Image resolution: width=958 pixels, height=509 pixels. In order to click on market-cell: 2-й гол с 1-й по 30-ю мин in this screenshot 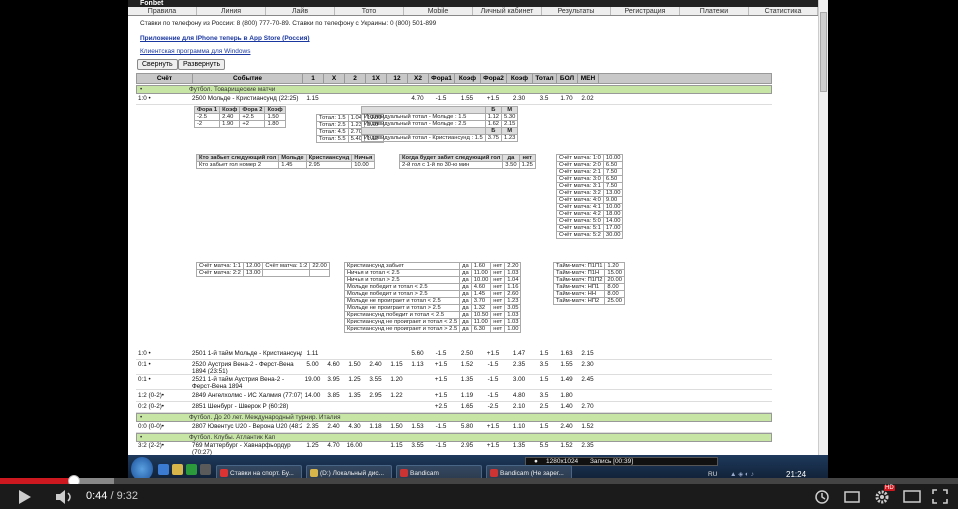, I will do `click(451, 165)`.